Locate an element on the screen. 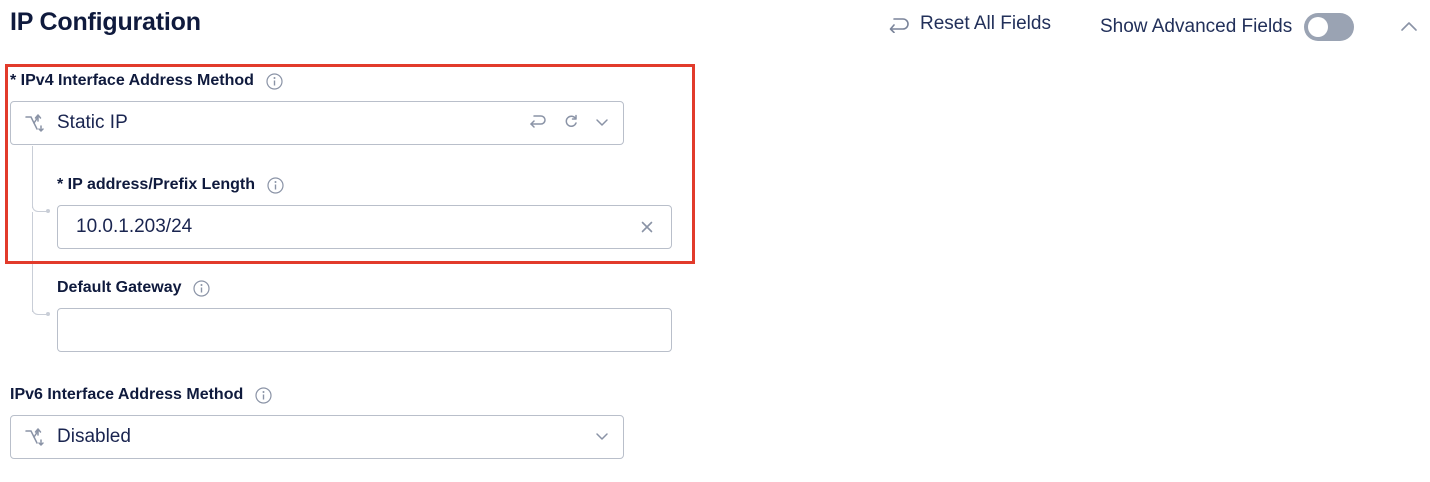 Image resolution: width=1430 pixels, height=482 pixels. ipv6-method-label: IPv6 Interface Address Method is located at coordinates (141, 395).